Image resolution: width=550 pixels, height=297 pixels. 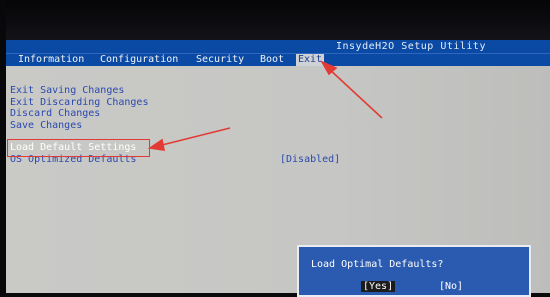 I want to click on bios-title-bar: InsydeH2O Setup Utility, so click(x=278, y=47).